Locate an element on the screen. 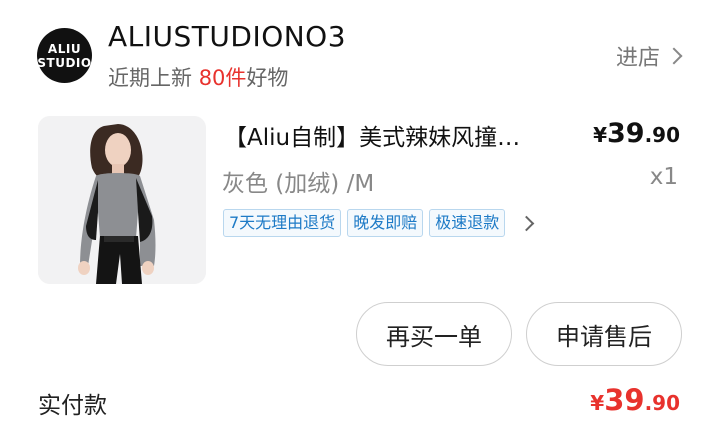 This screenshot has width=720, height=432. product-price: ¥39.90 is located at coordinates (636, 133).